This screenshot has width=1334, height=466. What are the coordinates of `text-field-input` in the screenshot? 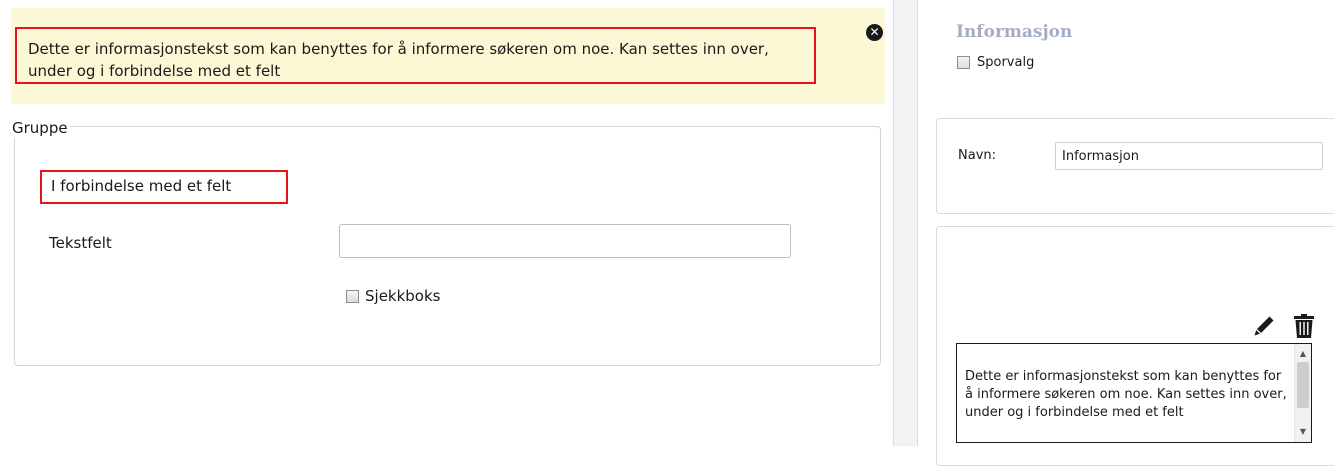 It's located at (565, 241).